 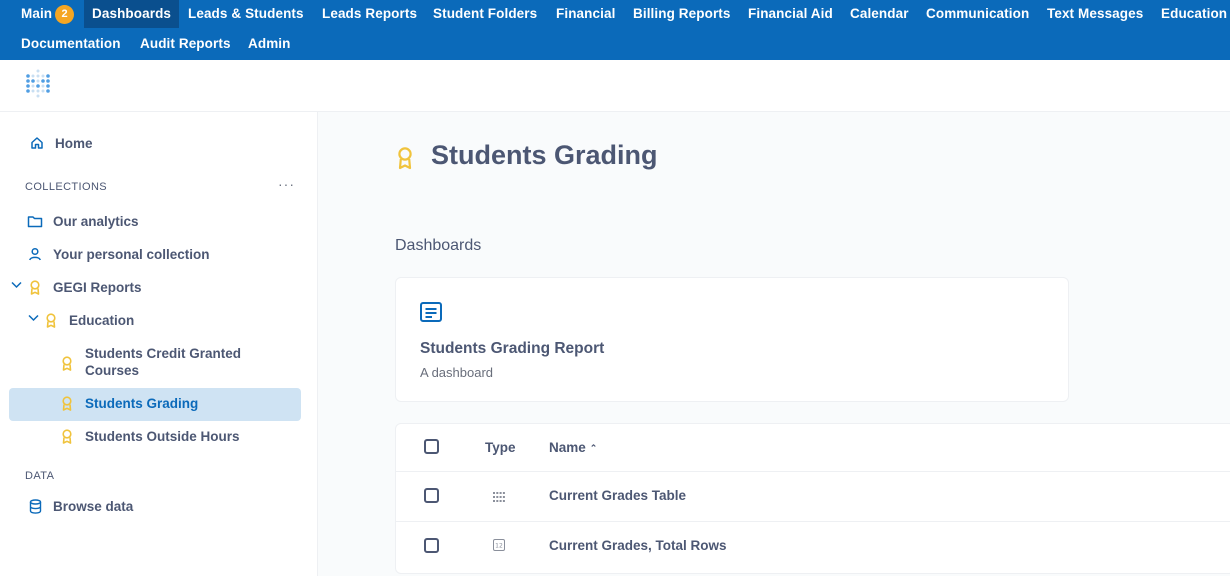 What do you see at coordinates (40, 476) in the screenshot?
I see `data-heading: DATA` at bounding box center [40, 476].